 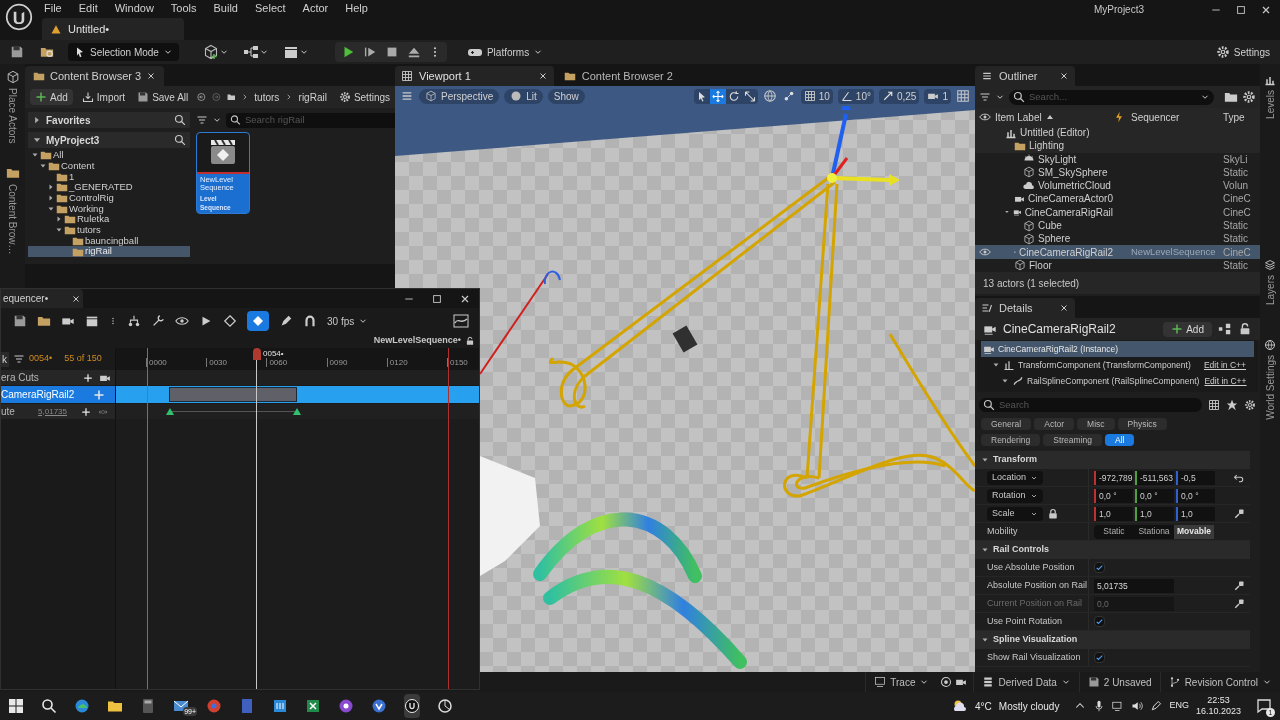 What do you see at coordinates (1072, 440) in the screenshot?
I see `filter-tab: Streaming` at bounding box center [1072, 440].